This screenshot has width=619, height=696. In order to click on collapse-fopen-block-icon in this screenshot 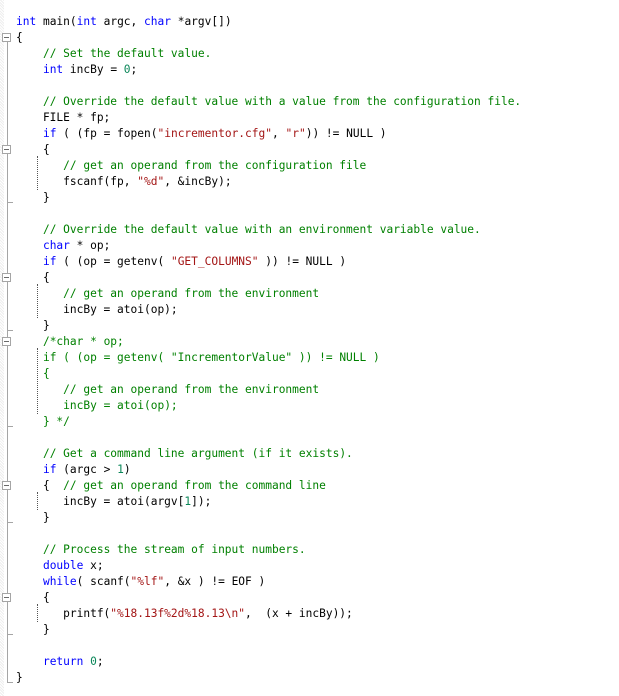, I will do `click(6, 149)`.